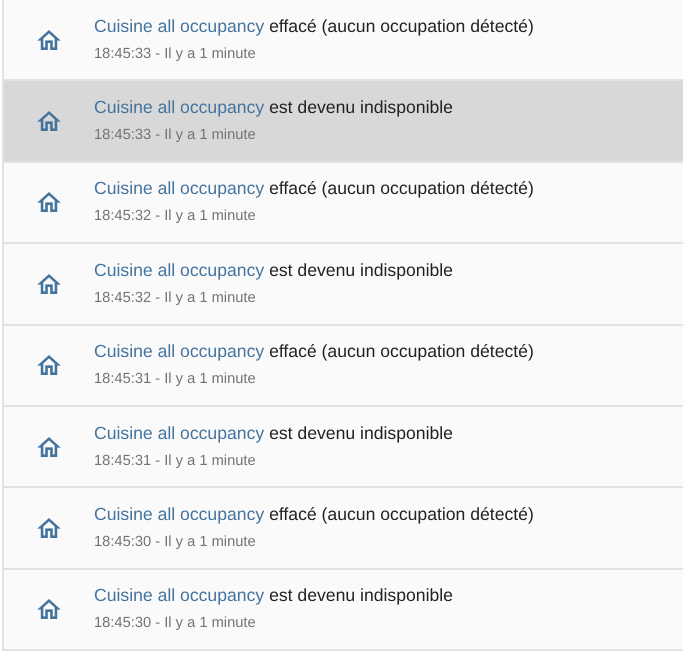 The image size is (683, 651). What do you see at coordinates (343, 122) in the screenshot?
I see `log-entry: Cuisine all occupancy est devenu indisponible 18:45:33 - Il y a 1 minute` at bounding box center [343, 122].